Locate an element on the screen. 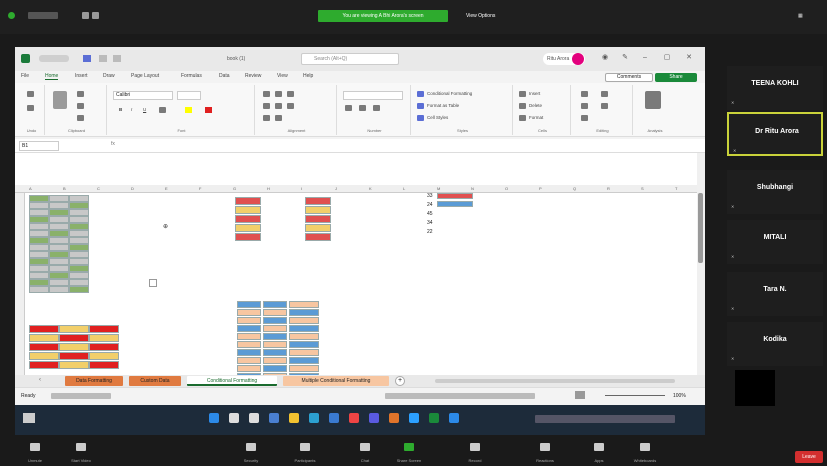  format-as-table-icon is located at coordinates (420, 106).